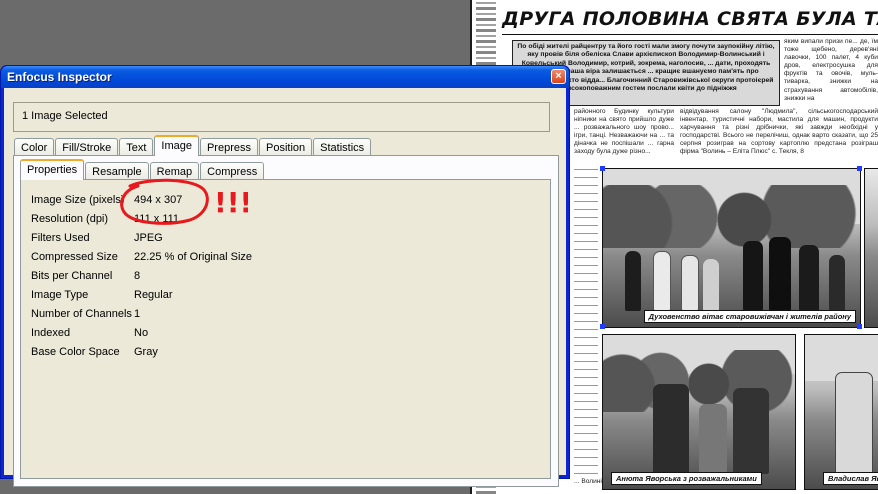 This screenshot has width=878, height=494. Describe the element at coordinates (286, 147) in the screenshot. I see `tab-position: Position` at that location.